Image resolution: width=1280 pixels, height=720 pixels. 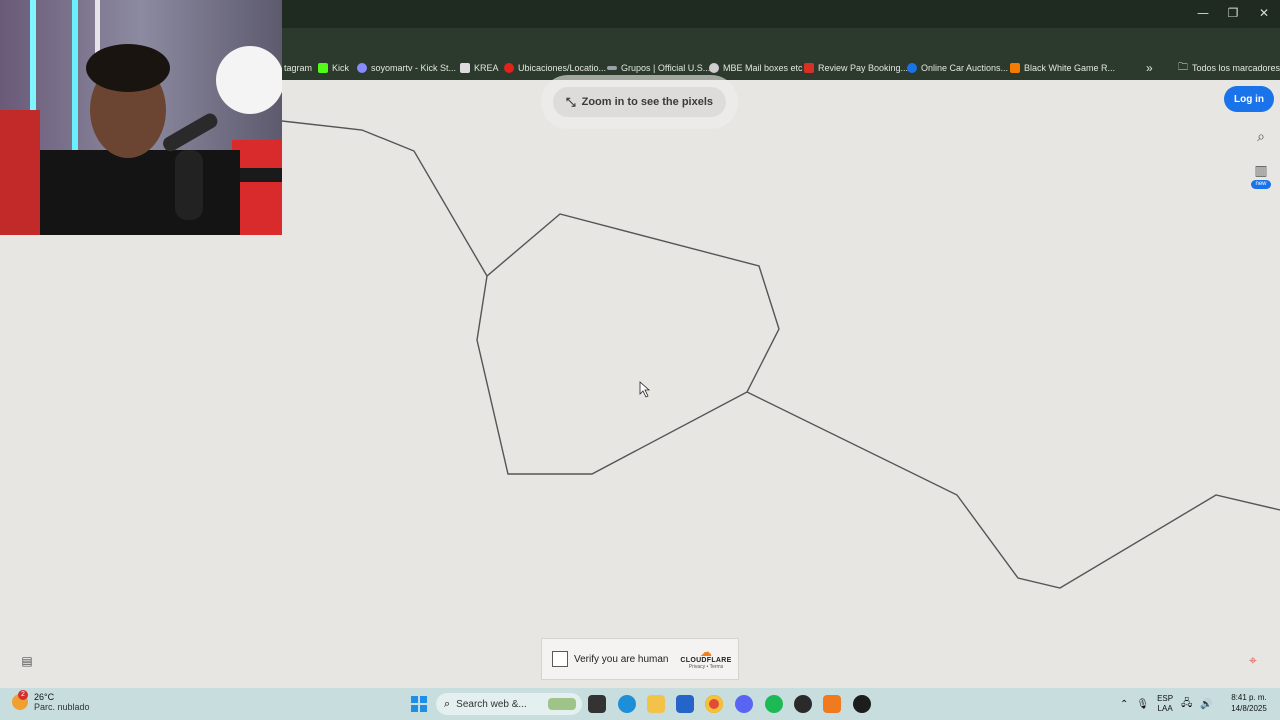 What do you see at coordinates (706, 667) in the screenshot?
I see `captcha-links: Privacy • Terms` at bounding box center [706, 667].